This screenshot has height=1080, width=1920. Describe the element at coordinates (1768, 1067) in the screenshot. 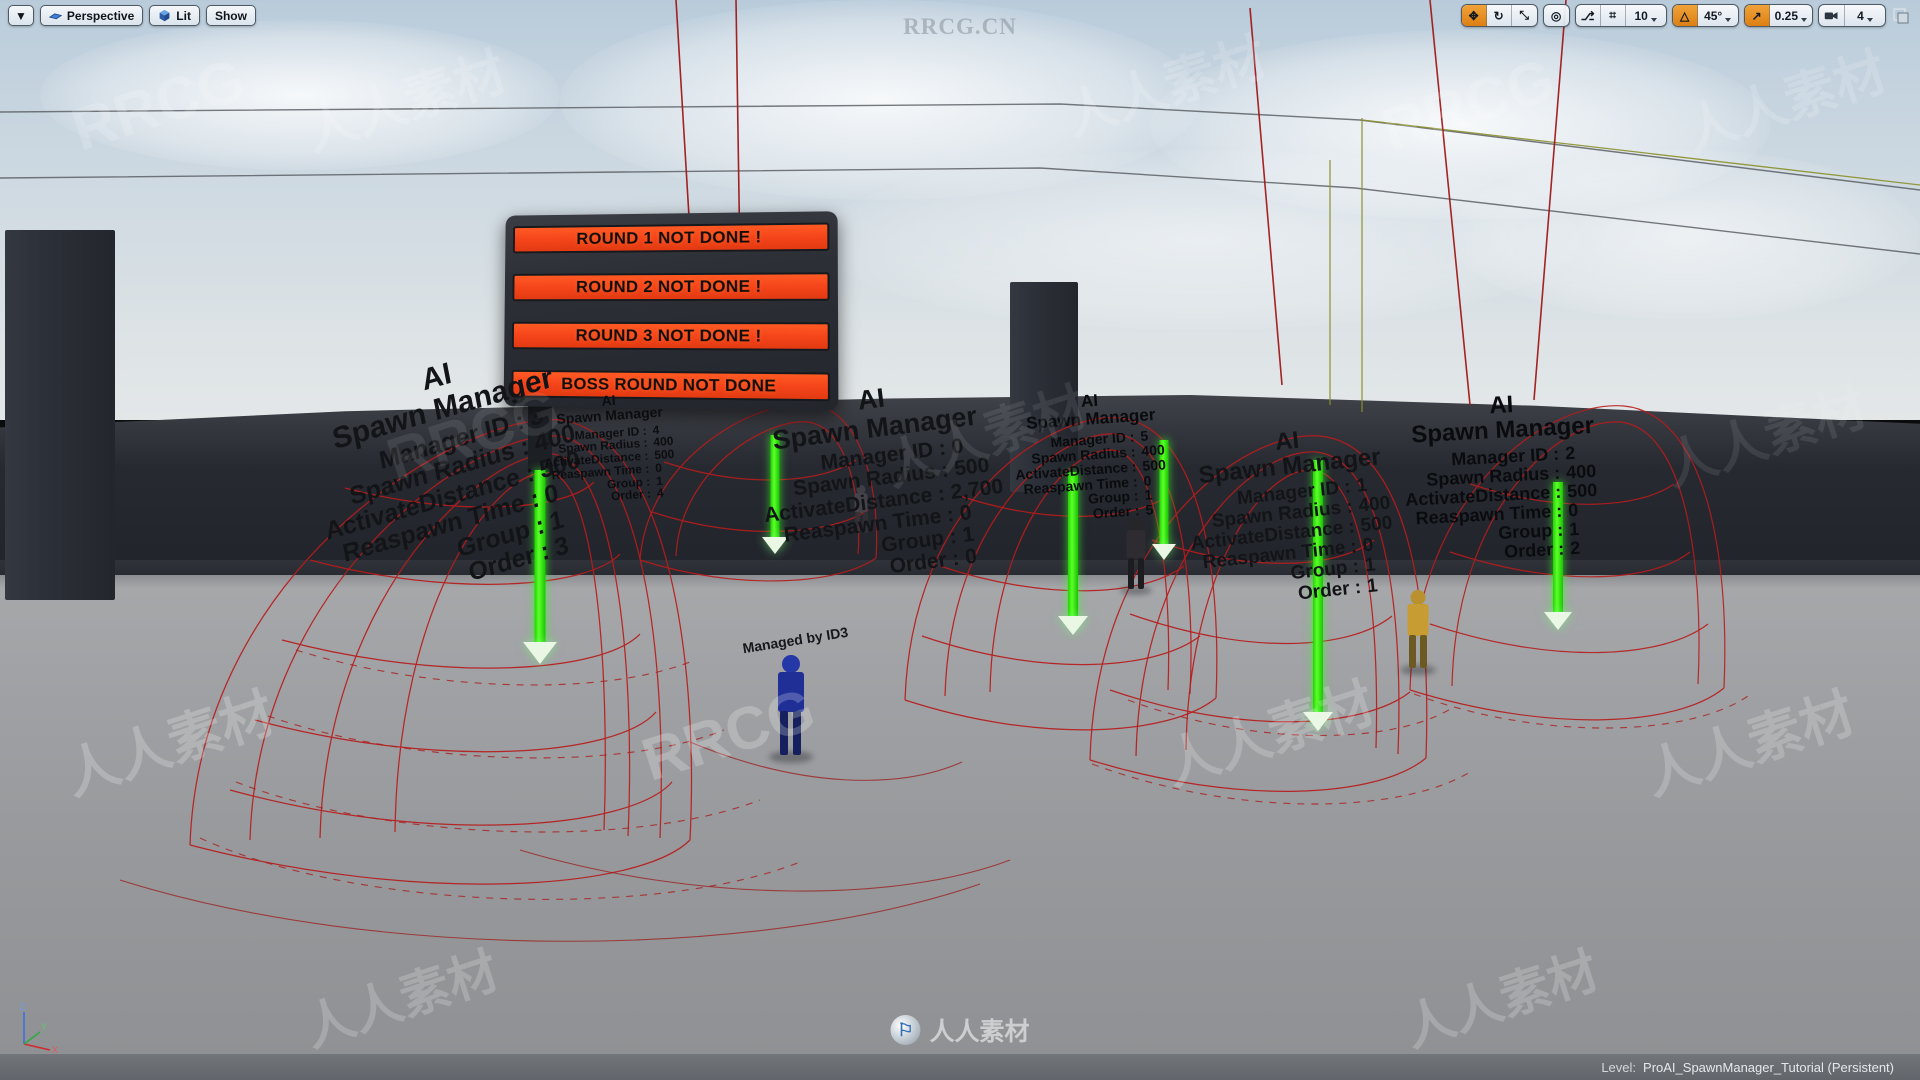

I see `level-name: ProAI_SpawnManager_Tutorial (Persistent)` at that location.